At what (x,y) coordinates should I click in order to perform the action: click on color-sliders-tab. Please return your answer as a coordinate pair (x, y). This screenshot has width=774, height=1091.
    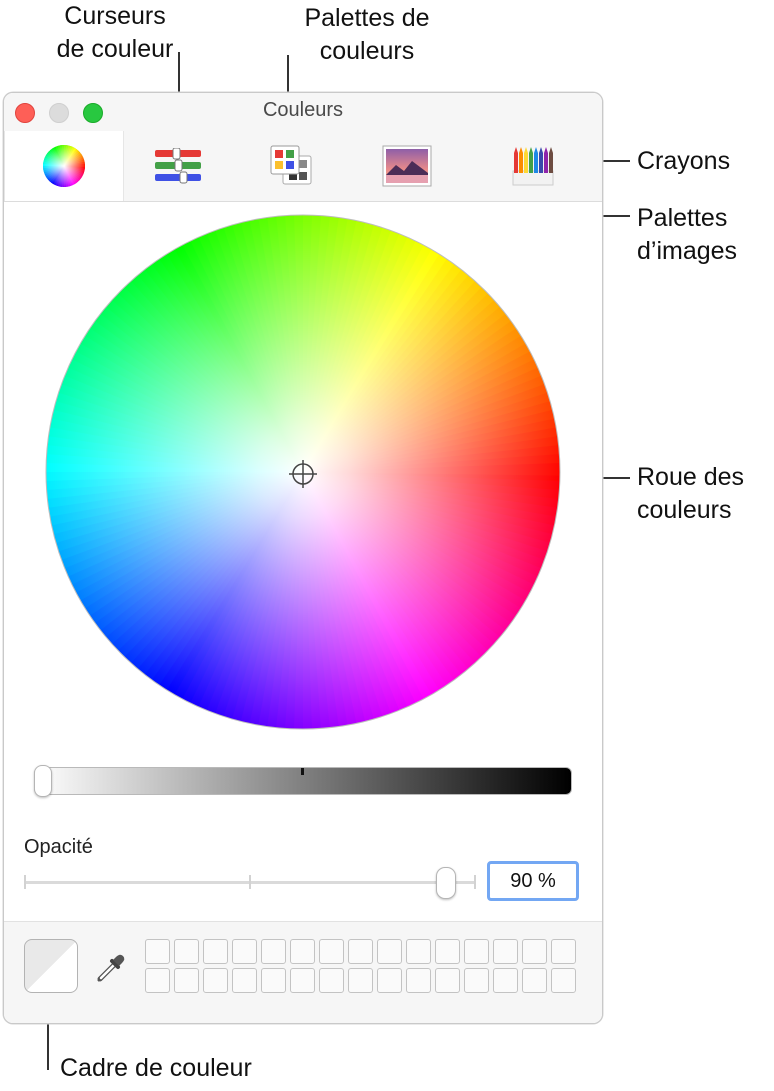
    Looking at the image, I should click on (178, 166).